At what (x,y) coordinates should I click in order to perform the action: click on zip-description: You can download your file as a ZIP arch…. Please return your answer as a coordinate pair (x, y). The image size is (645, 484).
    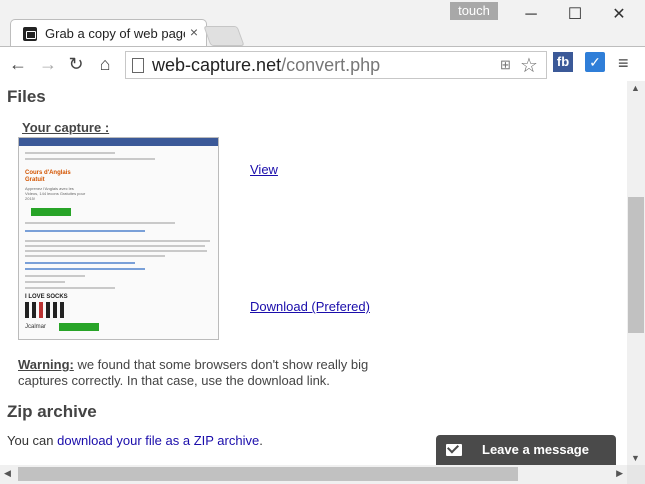
    Looking at the image, I should click on (135, 440).